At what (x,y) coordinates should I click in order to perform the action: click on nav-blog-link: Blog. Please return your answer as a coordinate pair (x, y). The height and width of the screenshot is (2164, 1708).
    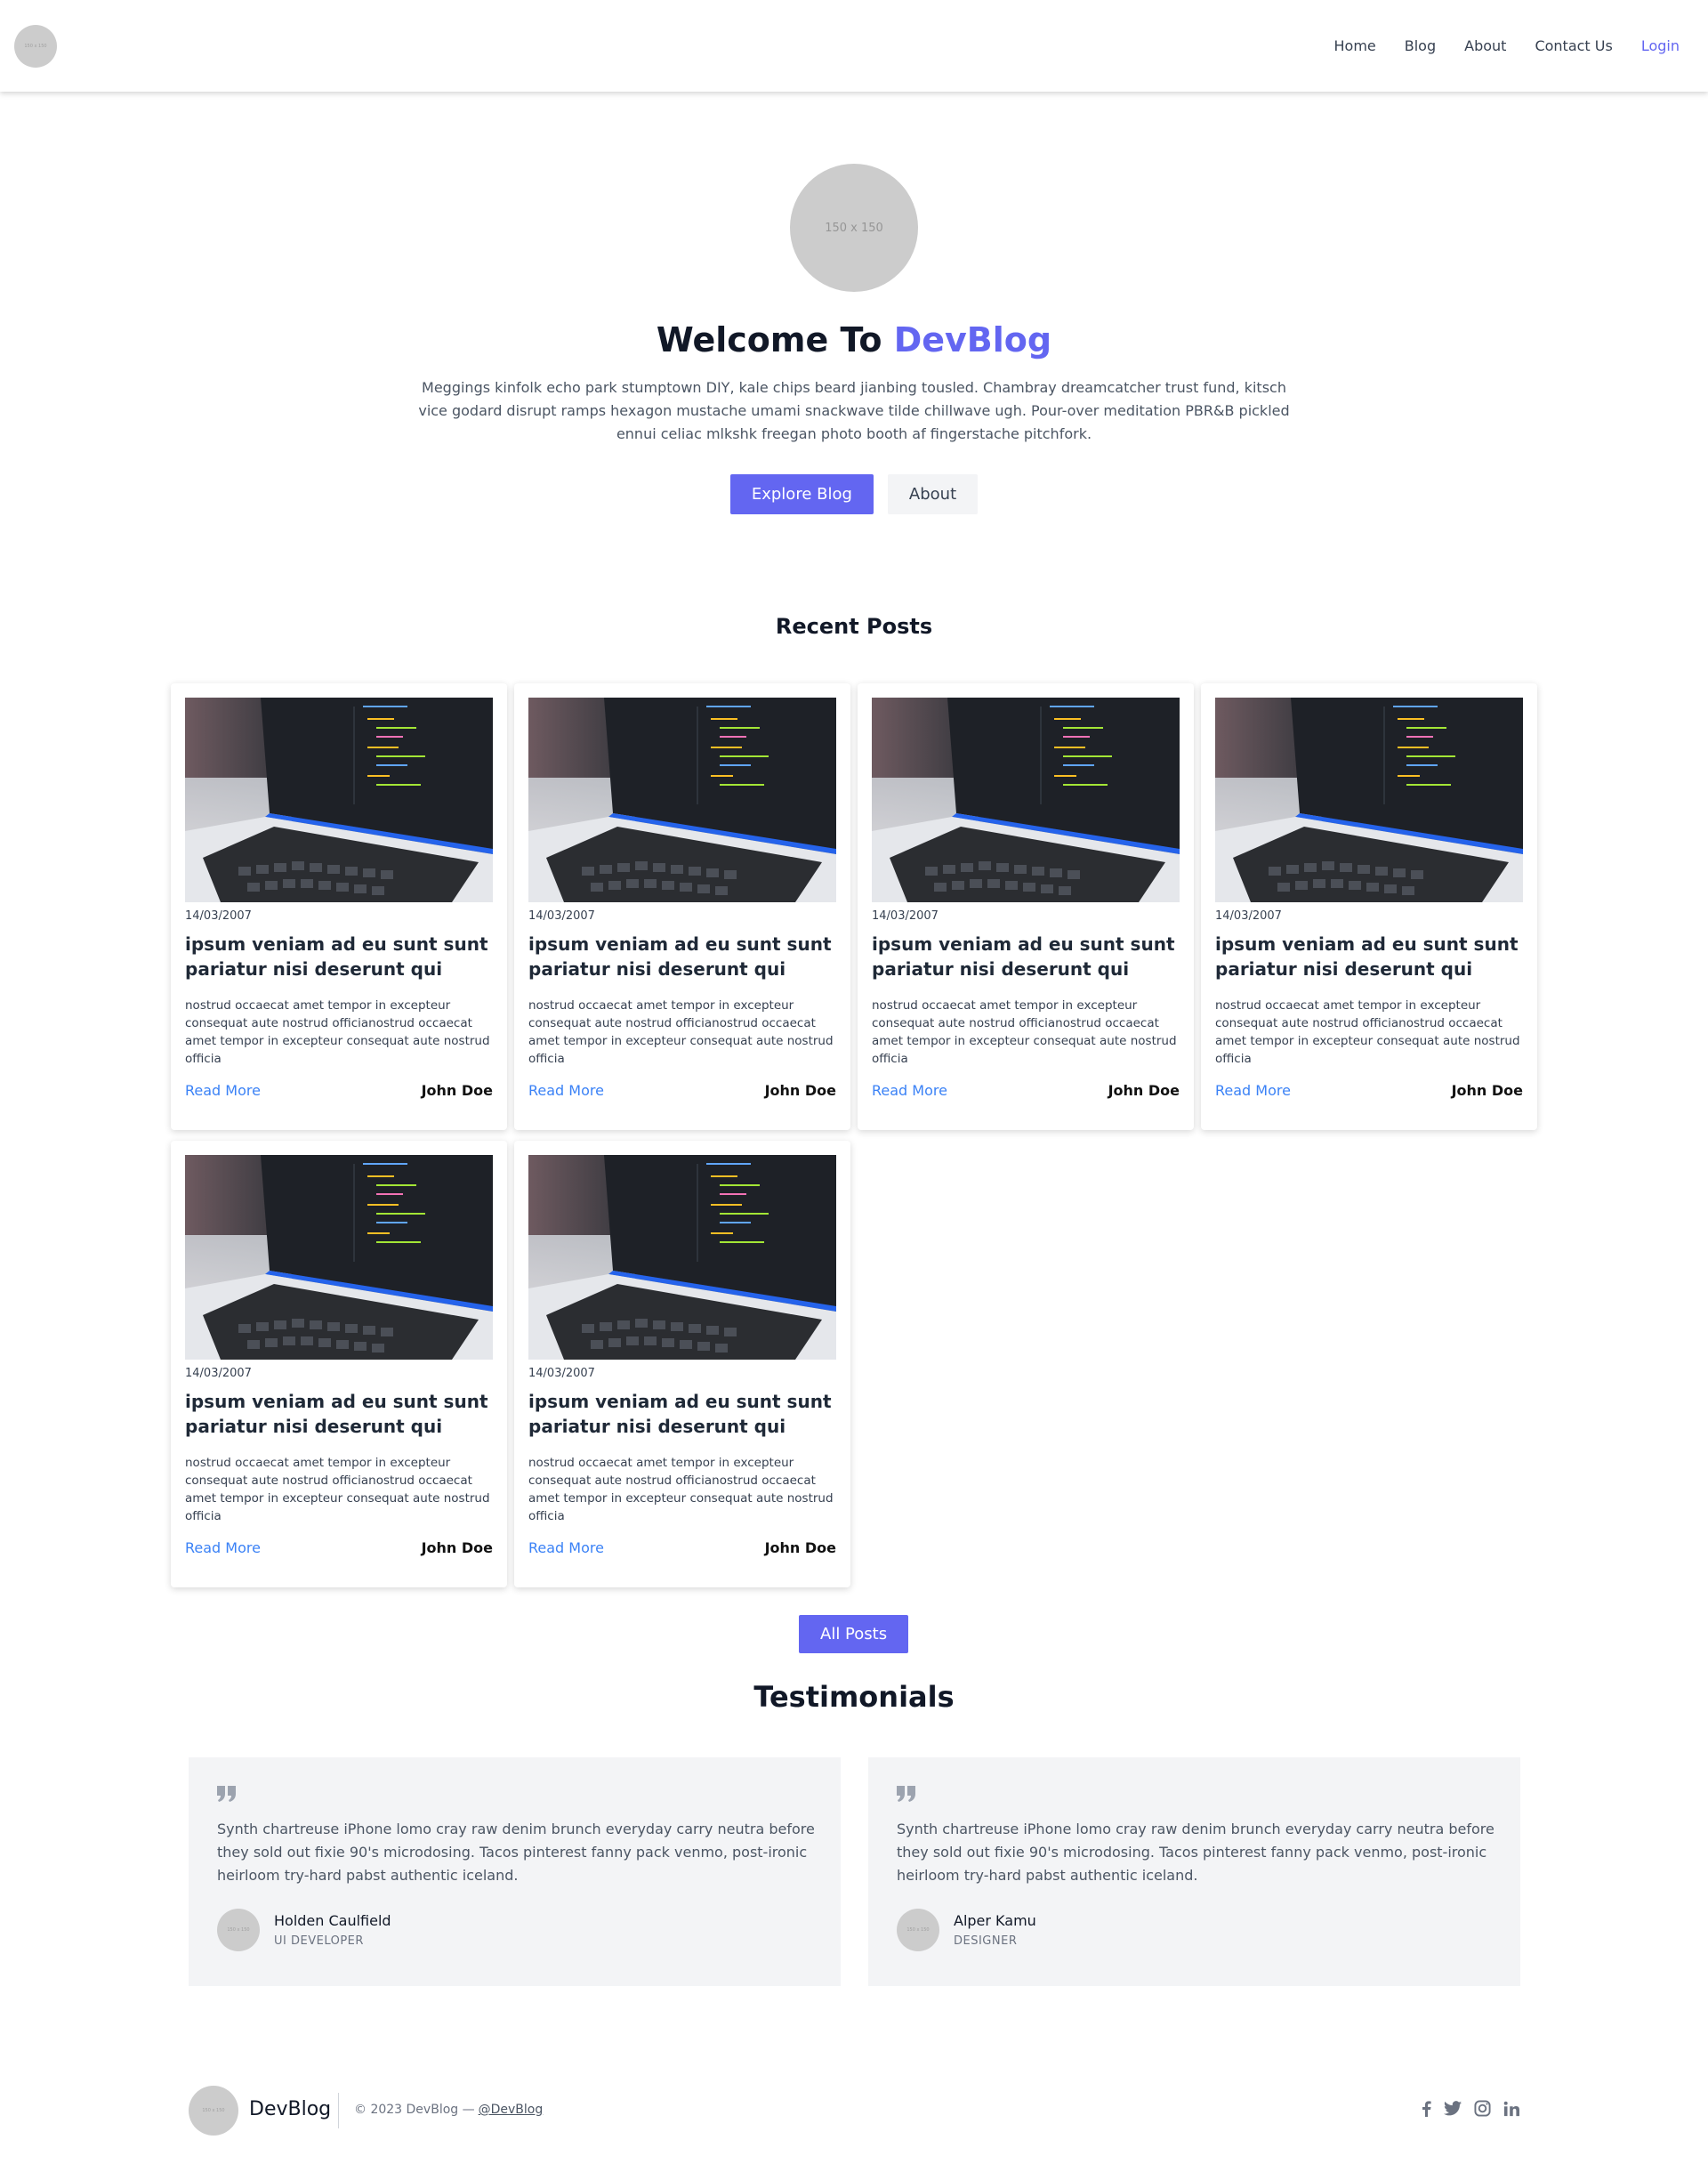
    Looking at the image, I should click on (1420, 45).